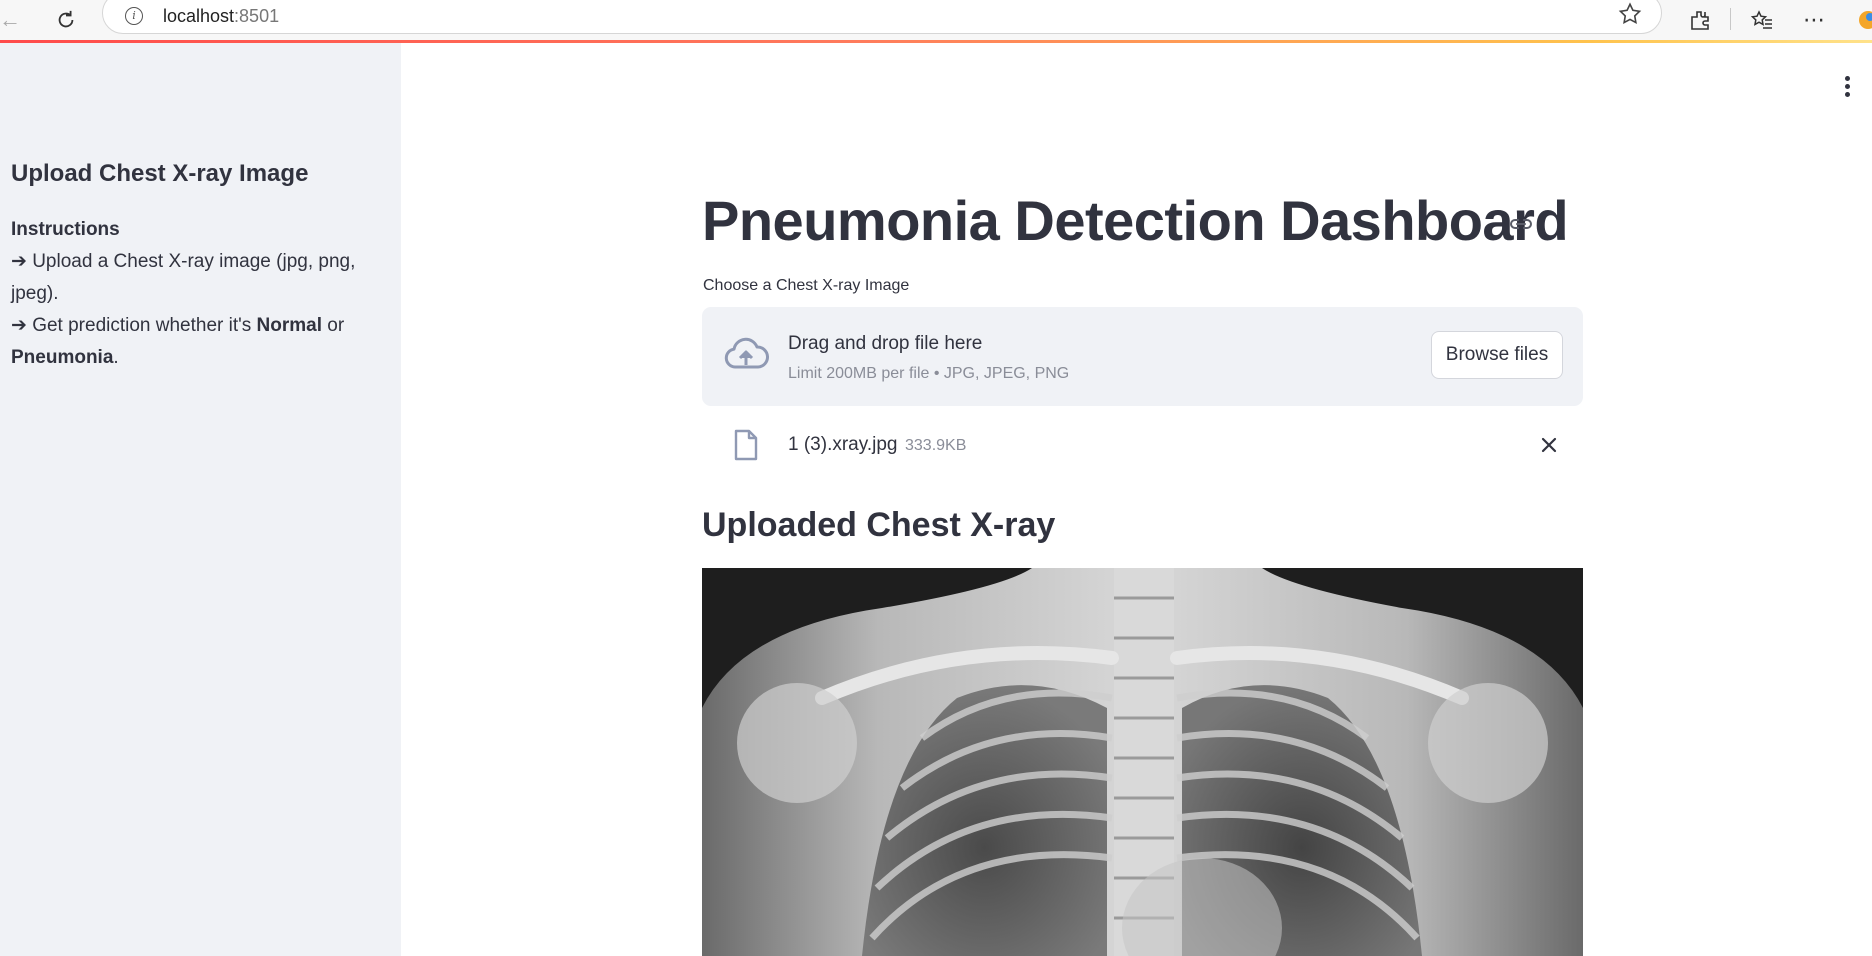 This screenshot has width=1872, height=956. Describe the element at coordinates (1864, 20) in the screenshot. I see `copilot-icon` at that location.